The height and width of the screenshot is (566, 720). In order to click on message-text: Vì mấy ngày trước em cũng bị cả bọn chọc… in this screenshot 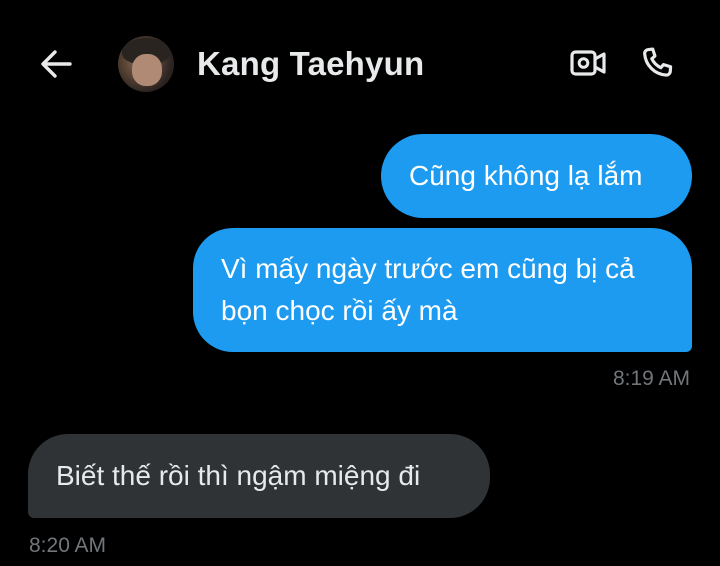, I will do `click(428, 289)`.